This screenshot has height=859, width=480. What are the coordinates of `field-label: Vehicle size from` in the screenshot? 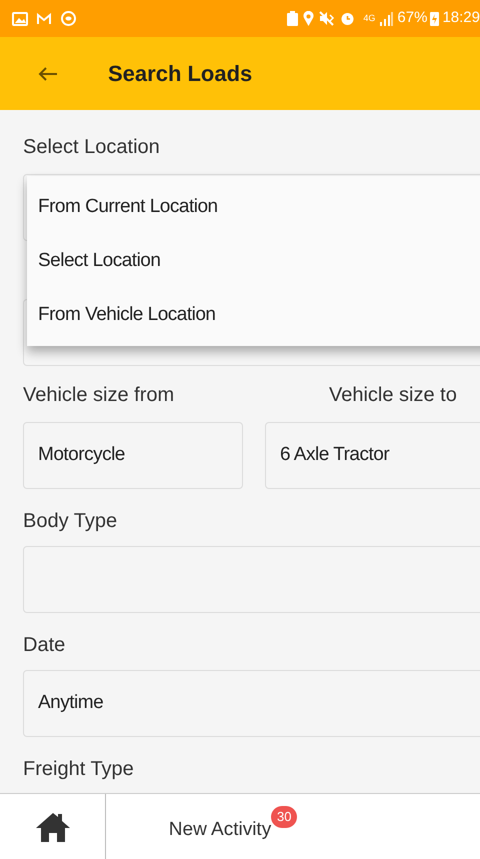 It's located at (99, 395).